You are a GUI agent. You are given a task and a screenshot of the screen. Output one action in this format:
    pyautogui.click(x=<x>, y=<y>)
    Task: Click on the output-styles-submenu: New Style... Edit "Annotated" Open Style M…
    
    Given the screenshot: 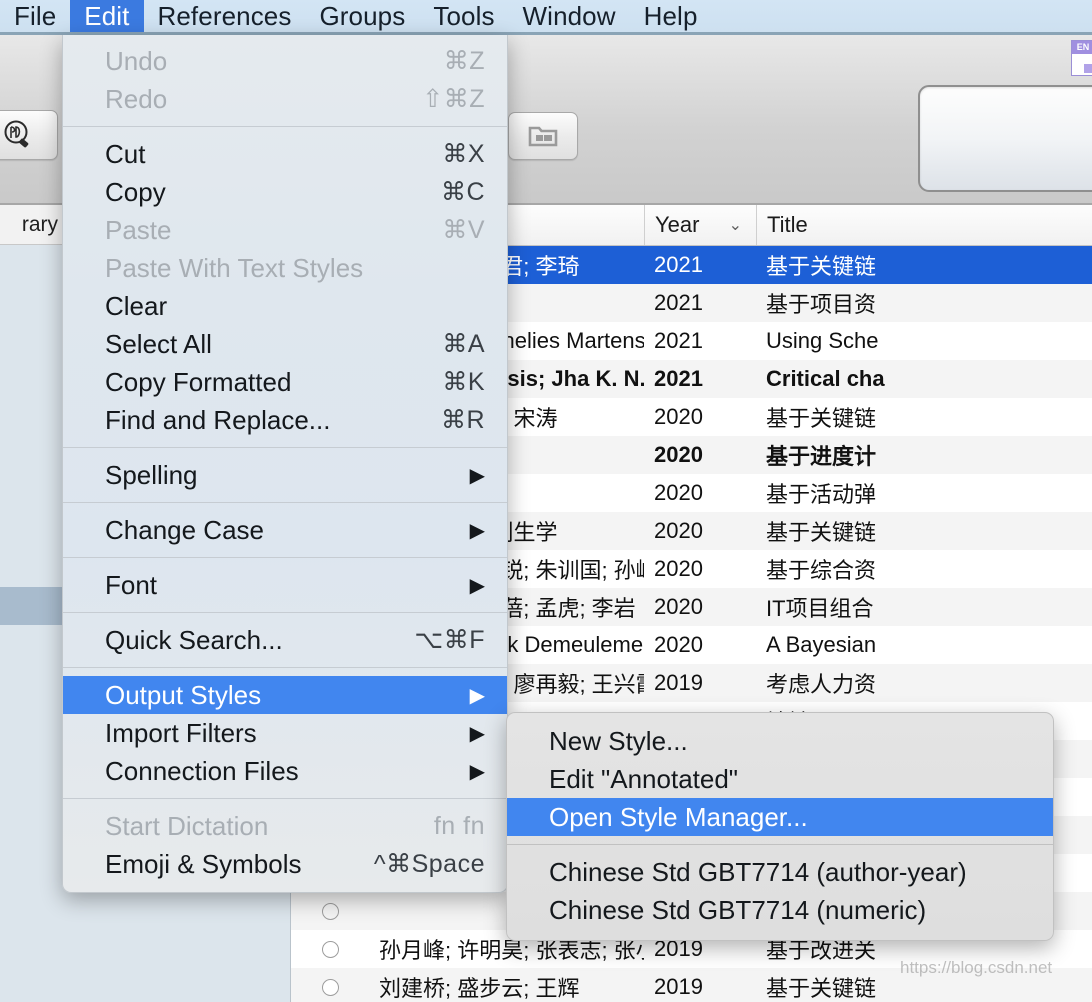 What is the action you would take?
    pyautogui.click(x=780, y=826)
    